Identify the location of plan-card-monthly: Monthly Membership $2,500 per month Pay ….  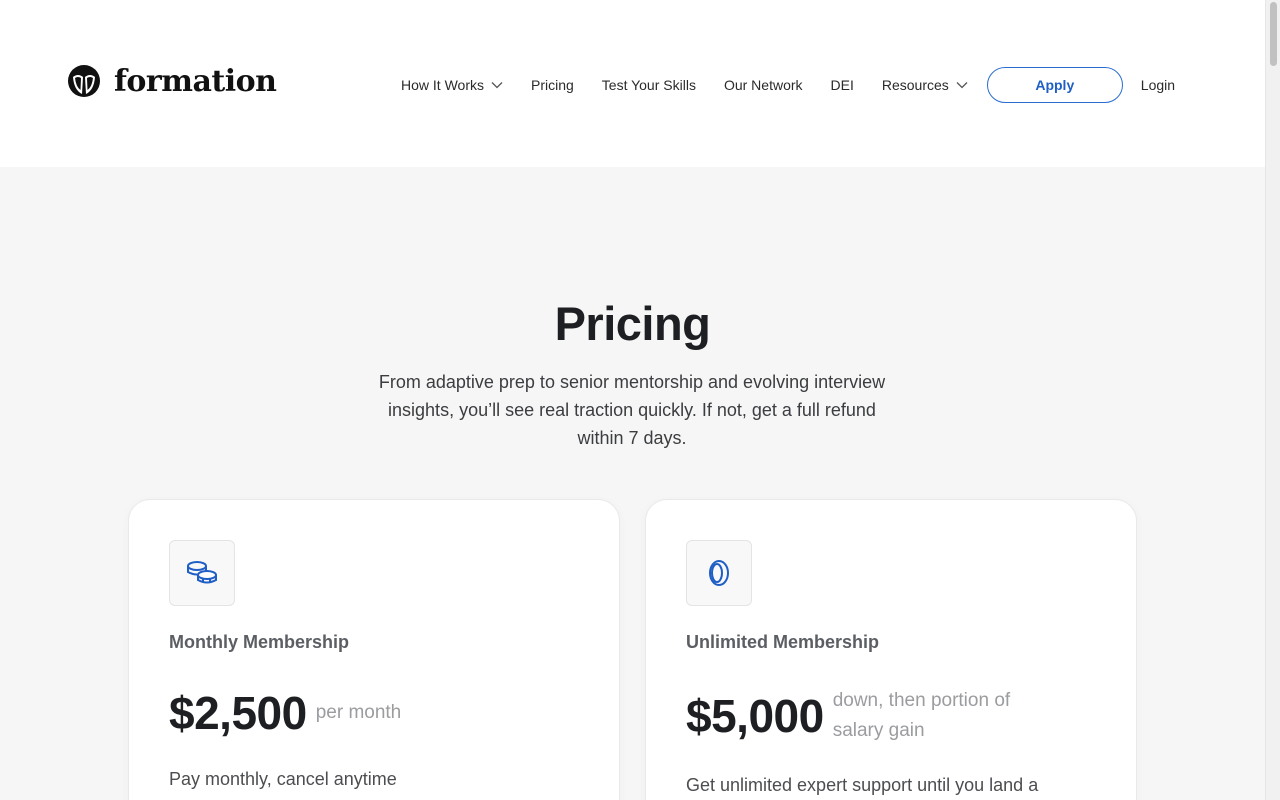
(374, 649).